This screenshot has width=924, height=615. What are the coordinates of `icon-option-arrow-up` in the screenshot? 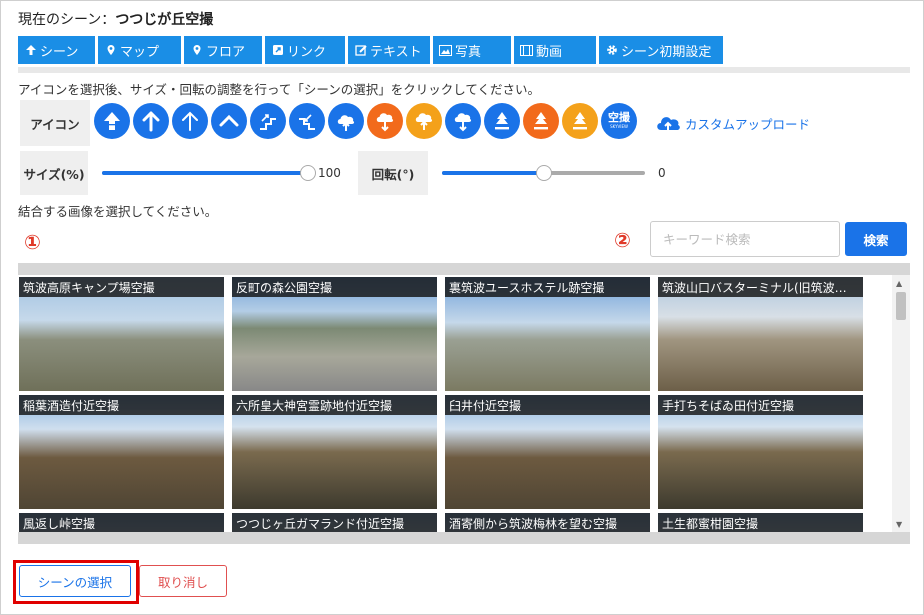 It's located at (151, 121).